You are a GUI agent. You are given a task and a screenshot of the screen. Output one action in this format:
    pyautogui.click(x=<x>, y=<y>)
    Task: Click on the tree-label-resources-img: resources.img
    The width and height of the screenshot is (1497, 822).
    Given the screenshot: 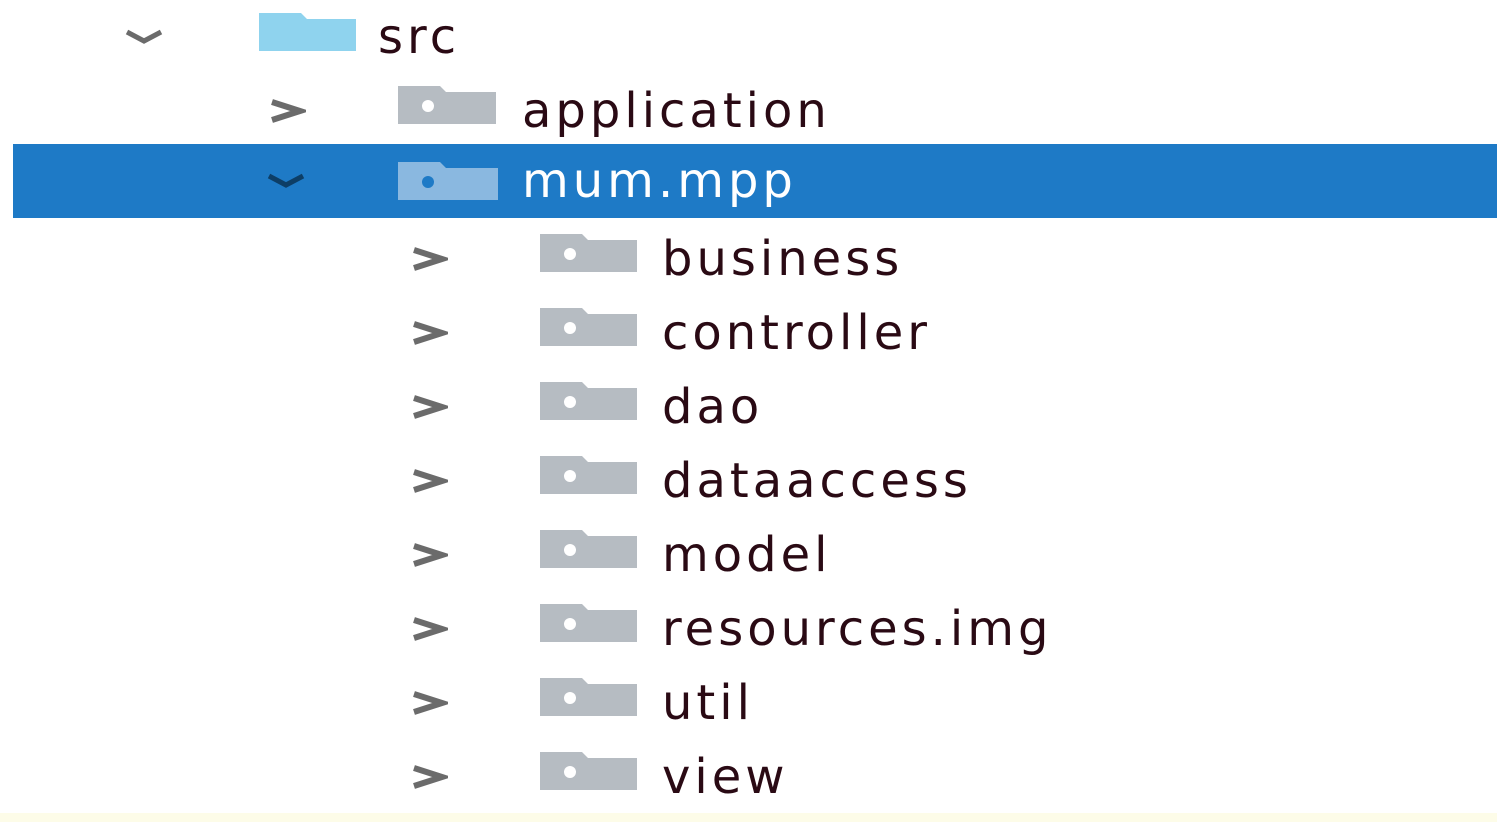 What is the action you would take?
    pyautogui.click(x=857, y=629)
    